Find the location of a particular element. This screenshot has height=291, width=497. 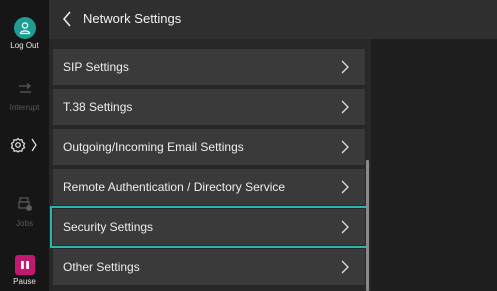

pause-button: Pause is located at coordinates (24, 270).